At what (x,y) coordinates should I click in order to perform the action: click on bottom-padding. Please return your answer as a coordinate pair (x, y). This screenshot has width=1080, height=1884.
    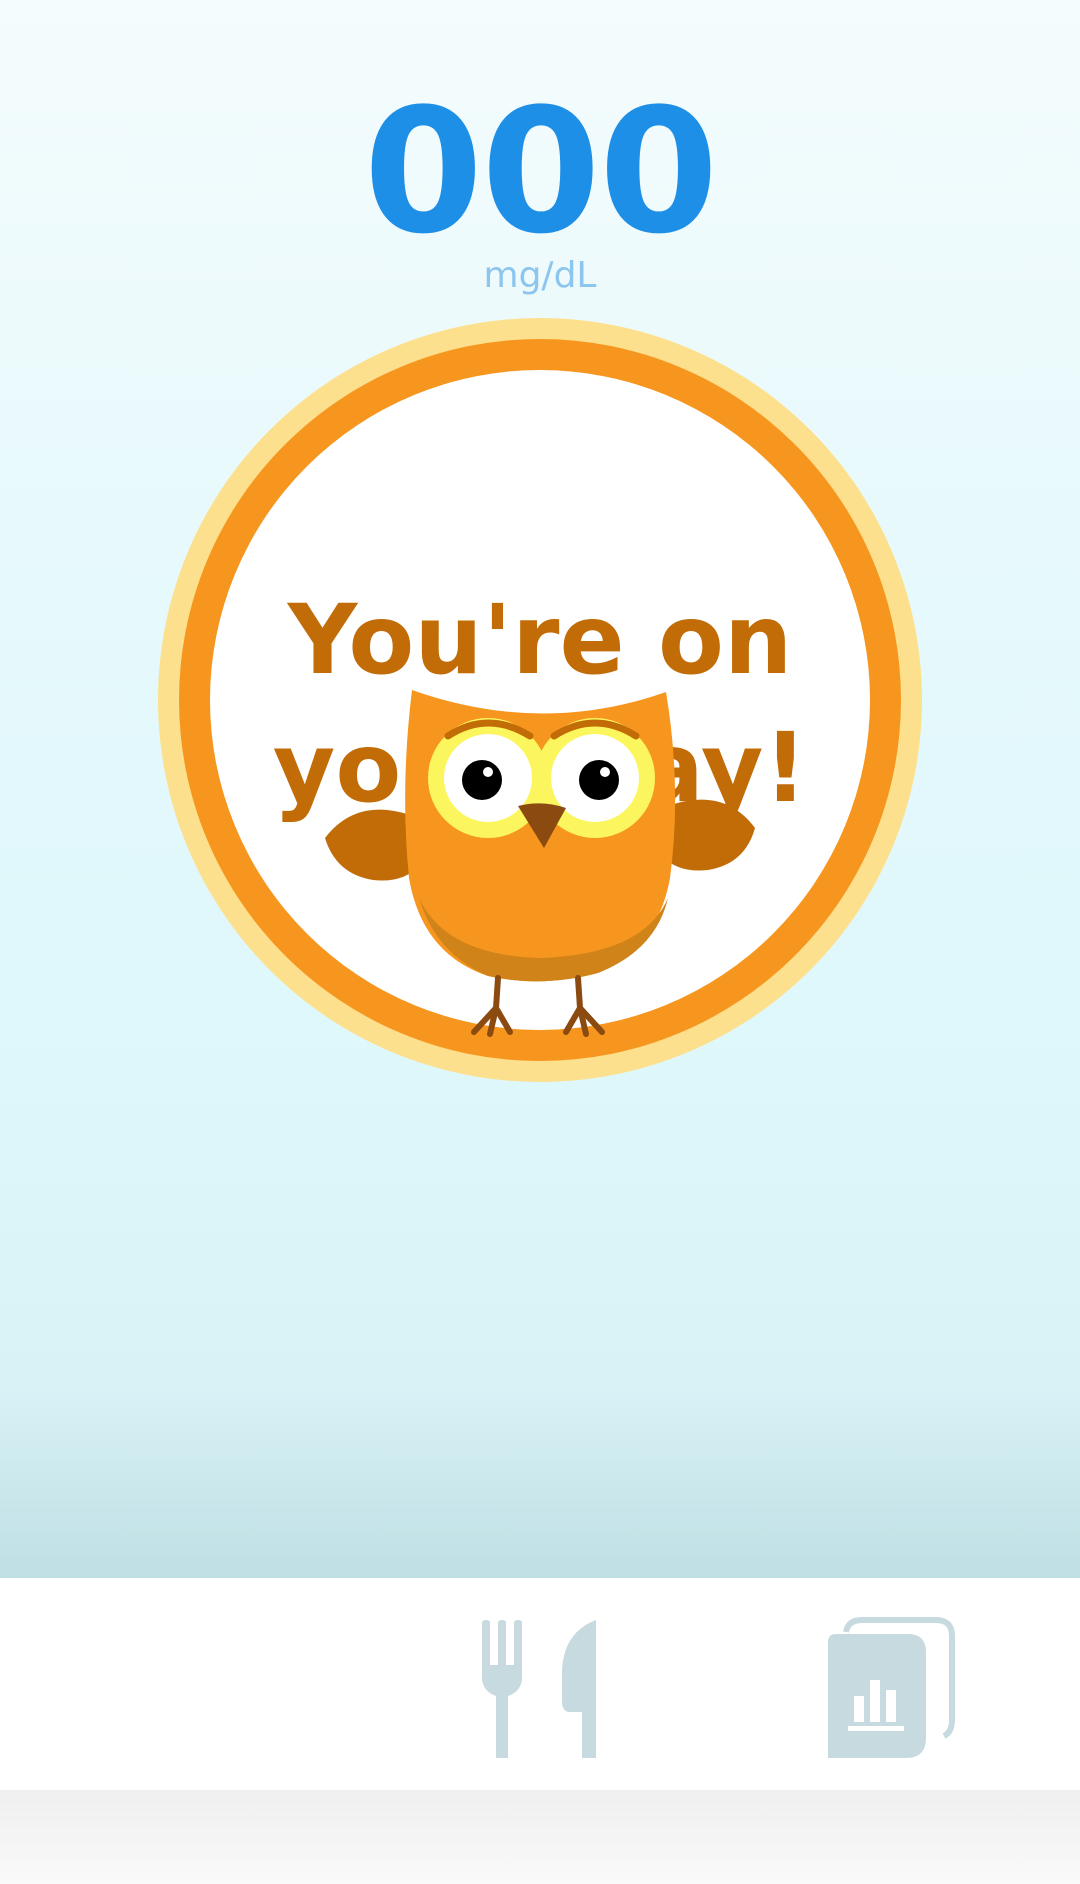
    Looking at the image, I should click on (540, 1837).